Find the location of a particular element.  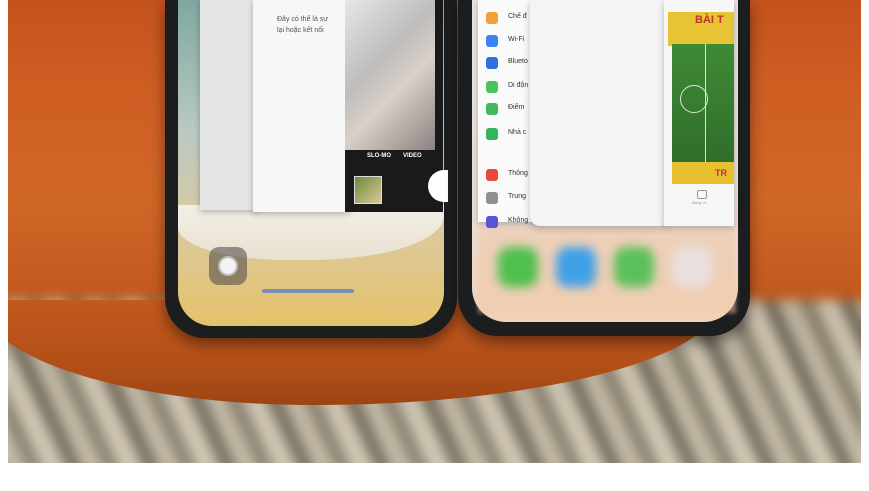

settings-item-label: Wi-Fi is located at coordinates (516, 39).